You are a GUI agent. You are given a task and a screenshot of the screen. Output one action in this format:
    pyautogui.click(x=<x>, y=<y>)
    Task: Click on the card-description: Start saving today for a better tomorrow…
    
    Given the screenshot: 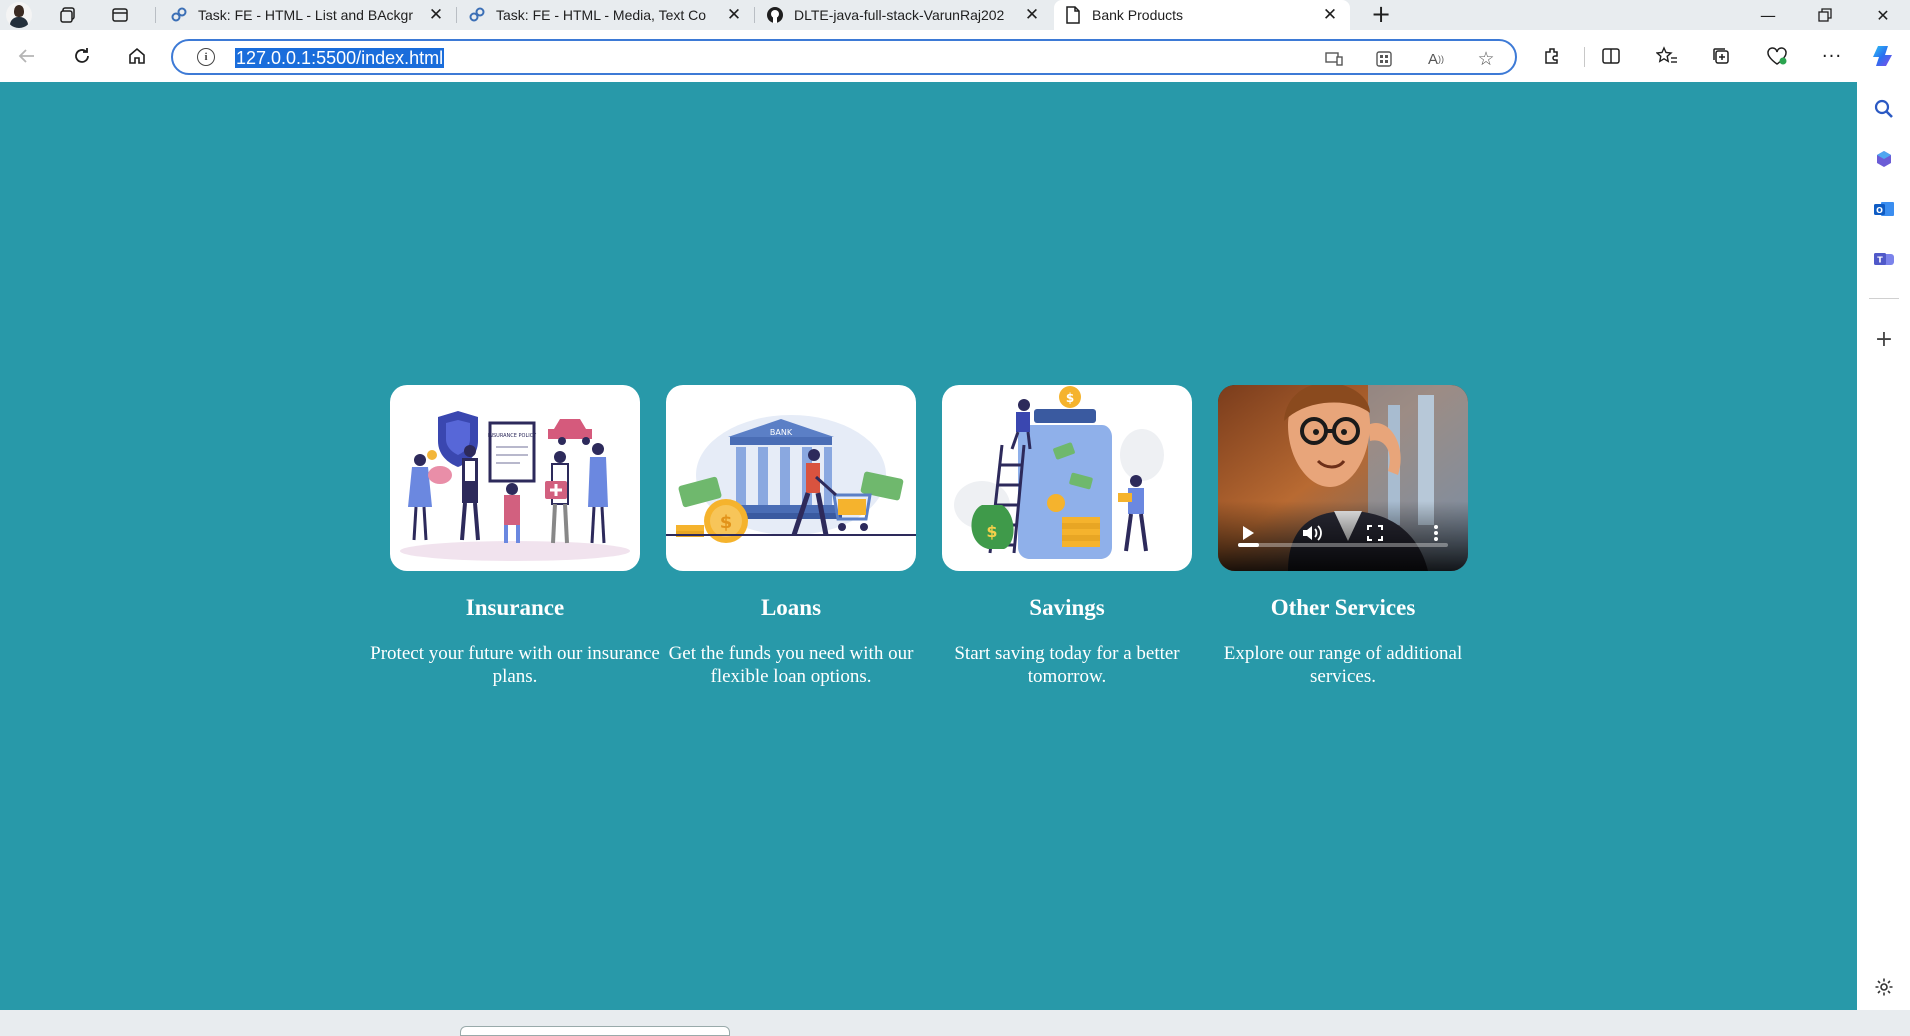 What is the action you would take?
    pyautogui.click(x=1067, y=665)
    